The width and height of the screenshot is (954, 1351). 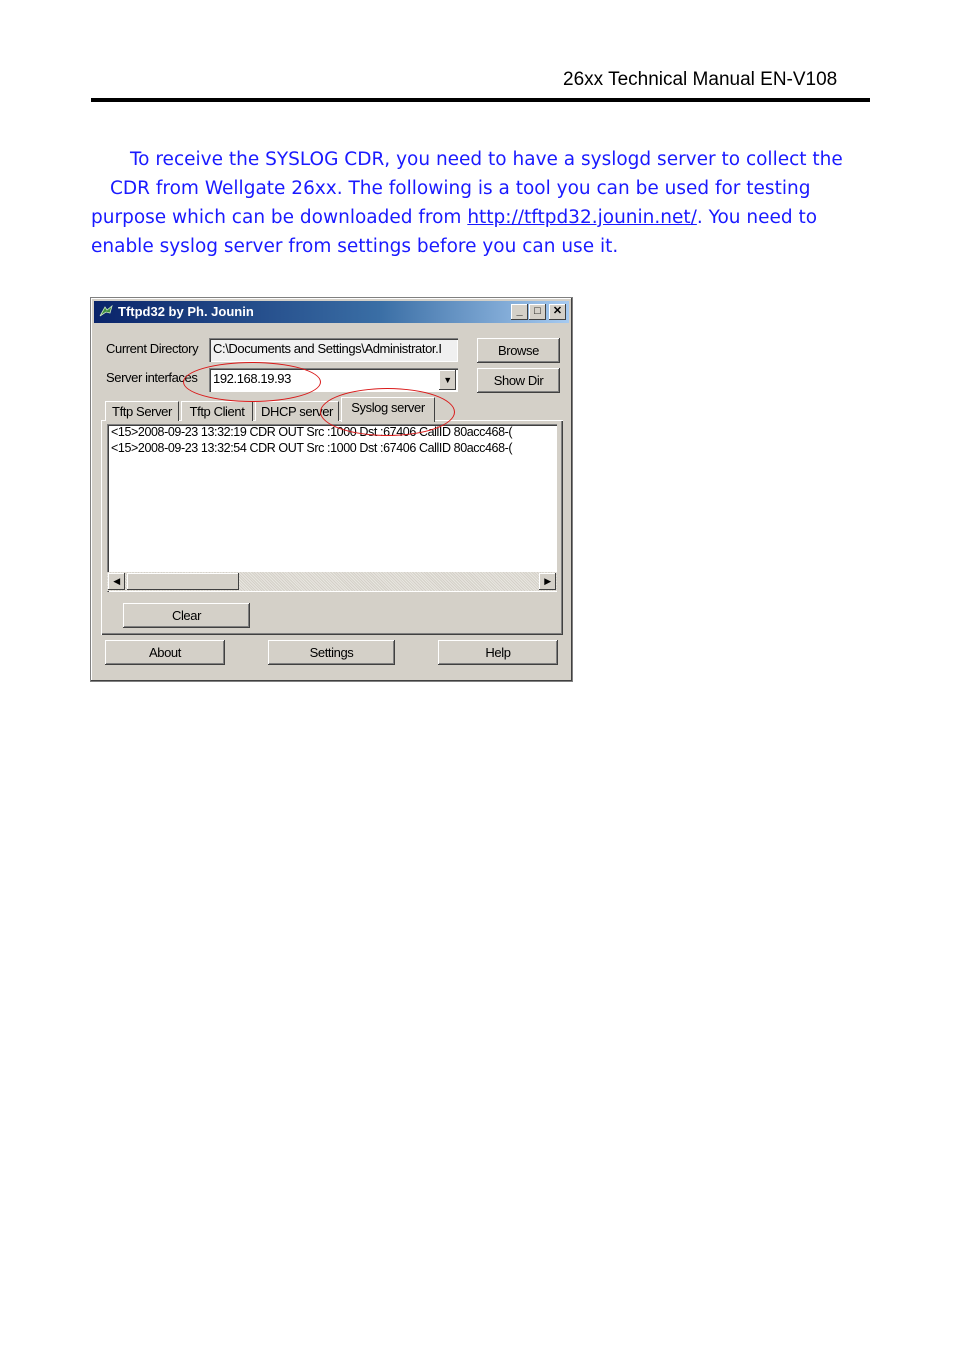 I want to click on clear-button: Clear, so click(x=186, y=615).